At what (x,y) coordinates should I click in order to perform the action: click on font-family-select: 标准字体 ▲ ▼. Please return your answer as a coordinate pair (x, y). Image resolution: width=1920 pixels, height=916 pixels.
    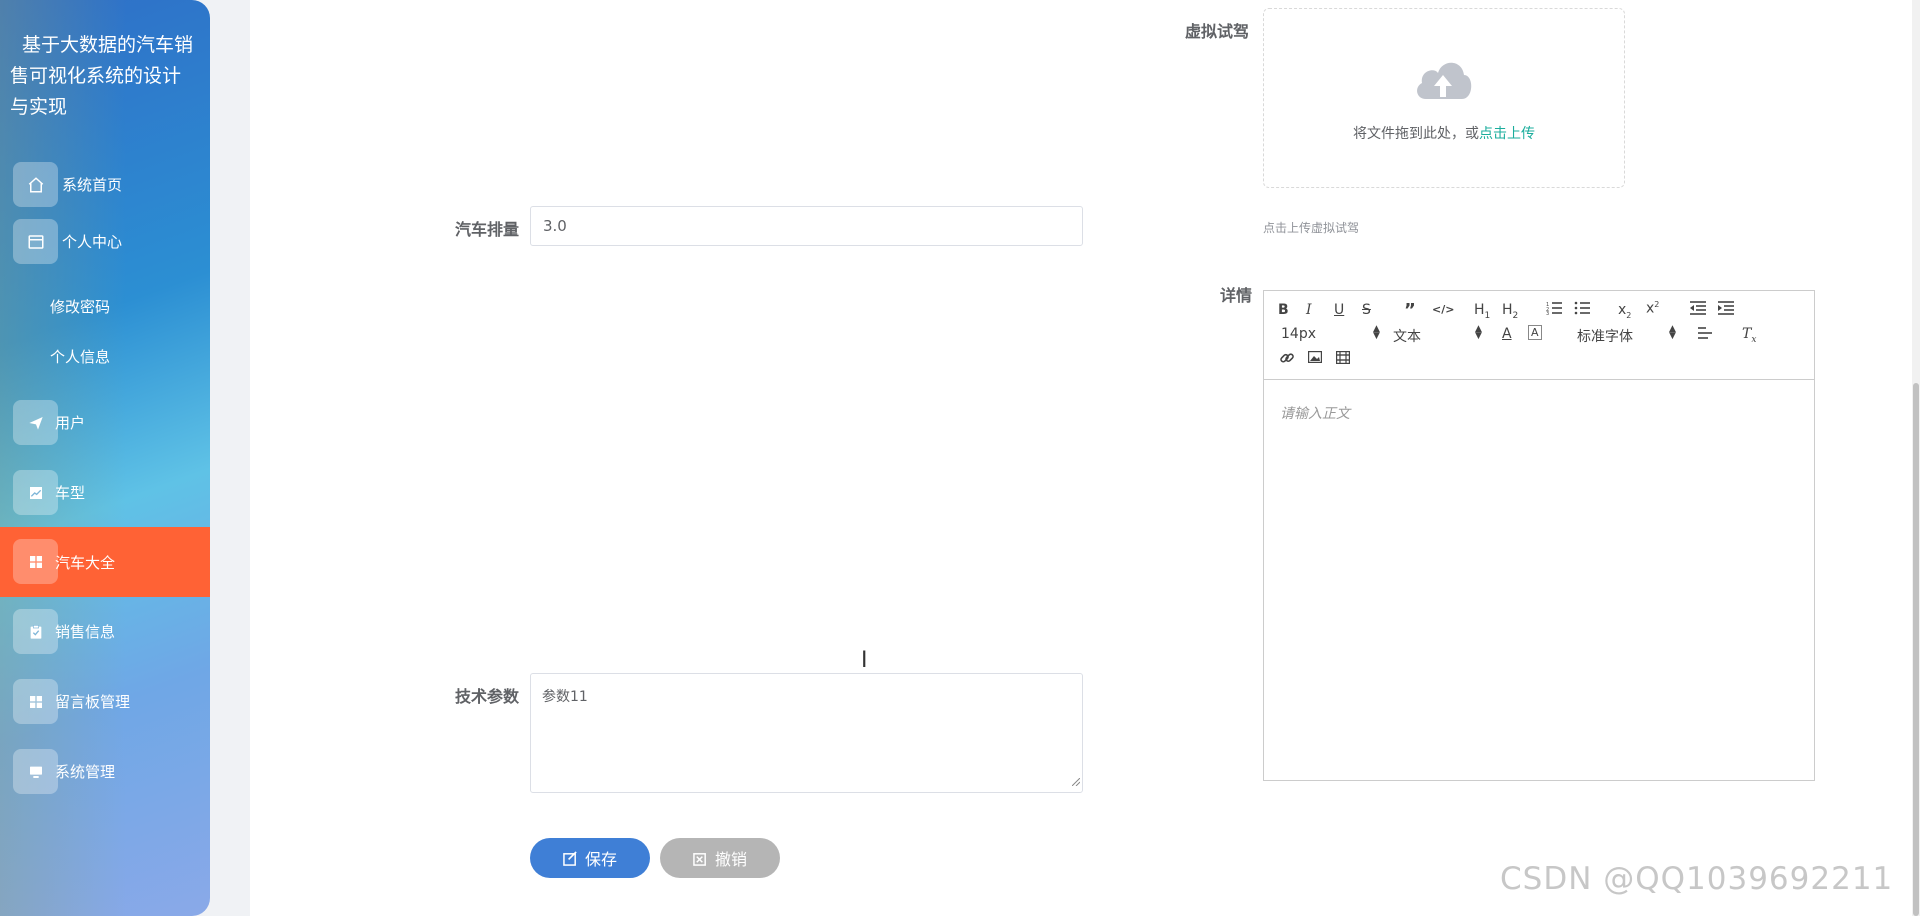
    Looking at the image, I should click on (1627, 335).